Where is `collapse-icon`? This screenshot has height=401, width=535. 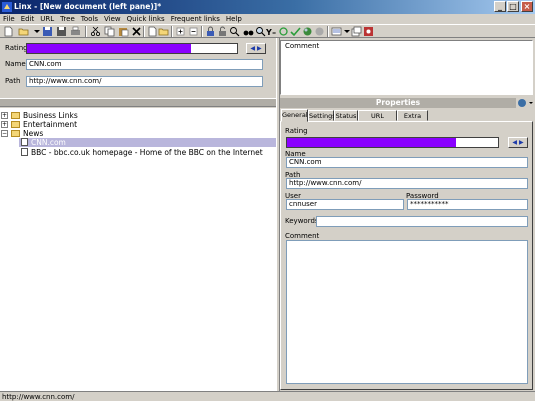 collapse-icon is located at coordinates (193, 31).